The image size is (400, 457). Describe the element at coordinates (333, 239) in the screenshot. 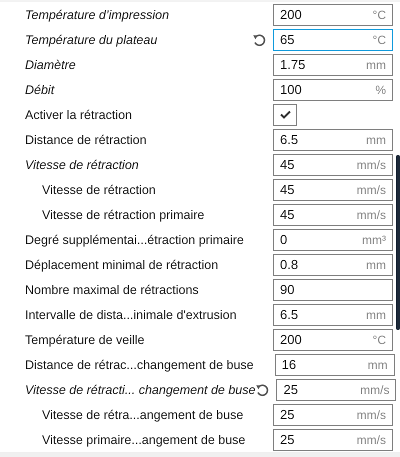

I see `input-field: 0 mm³` at that location.